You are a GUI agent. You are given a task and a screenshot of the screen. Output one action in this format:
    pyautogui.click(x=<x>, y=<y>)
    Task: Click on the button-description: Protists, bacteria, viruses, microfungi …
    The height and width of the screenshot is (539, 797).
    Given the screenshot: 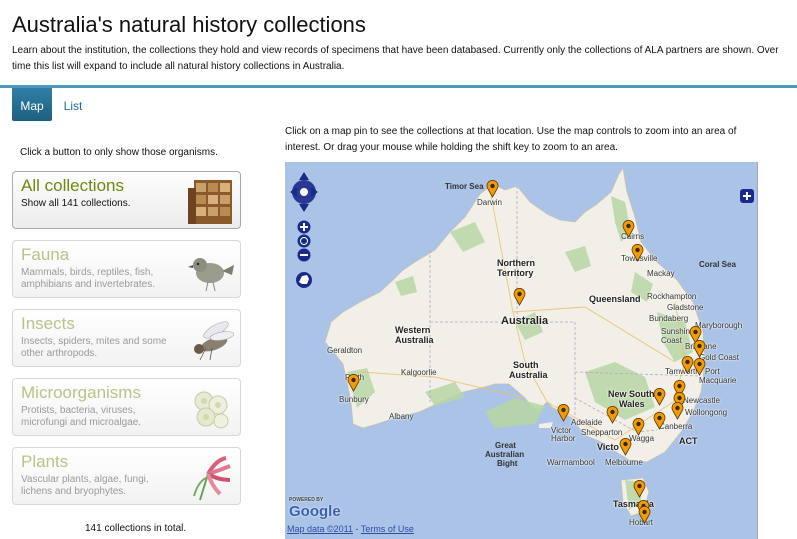 What is the action you would take?
    pyautogui.click(x=81, y=416)
    